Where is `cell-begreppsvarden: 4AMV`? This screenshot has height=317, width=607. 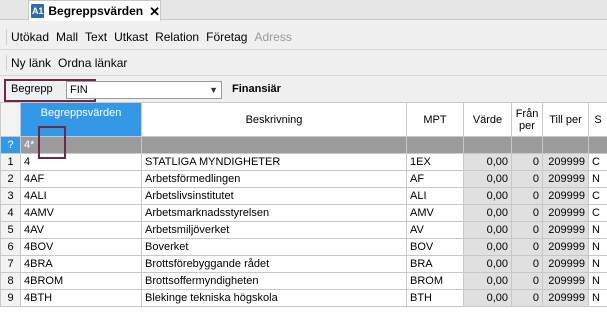
cell-begreppsvarden: 4AMV is located at coordinates (81, 213).